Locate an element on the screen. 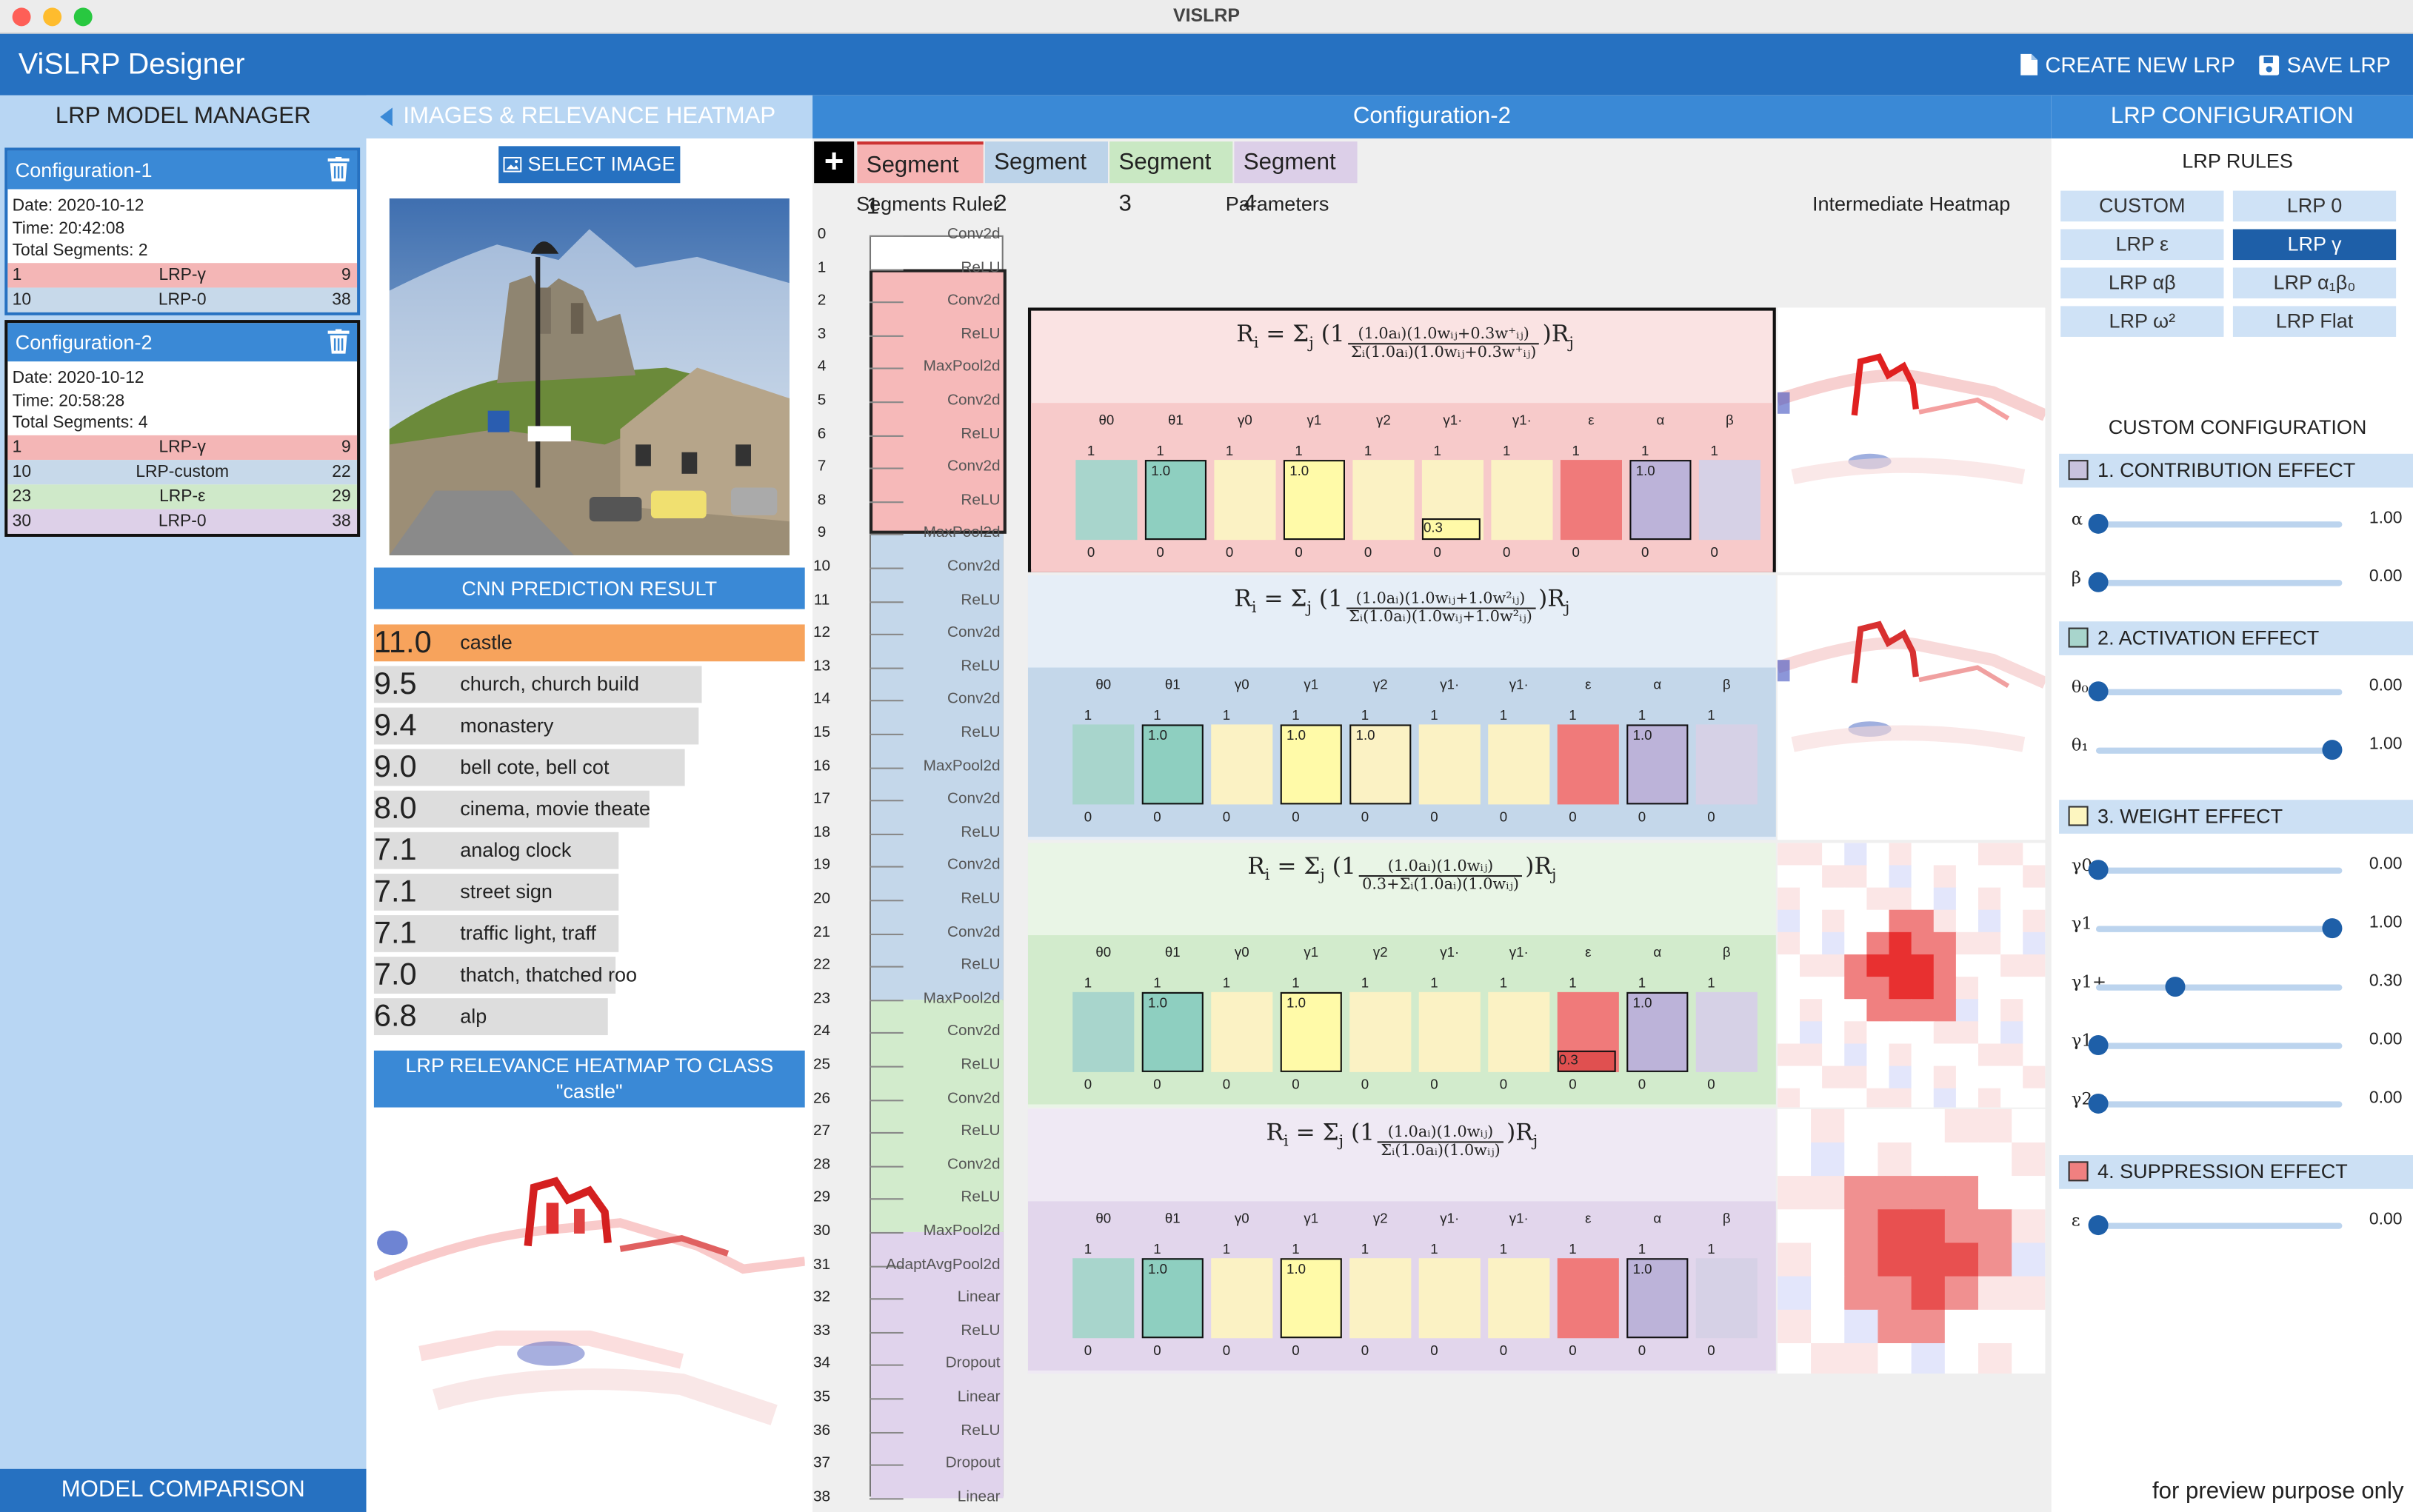 This screenshot has width=2413, height=1512. tab-segment-3: Segment 3 is located at coordinates (1171, 179).